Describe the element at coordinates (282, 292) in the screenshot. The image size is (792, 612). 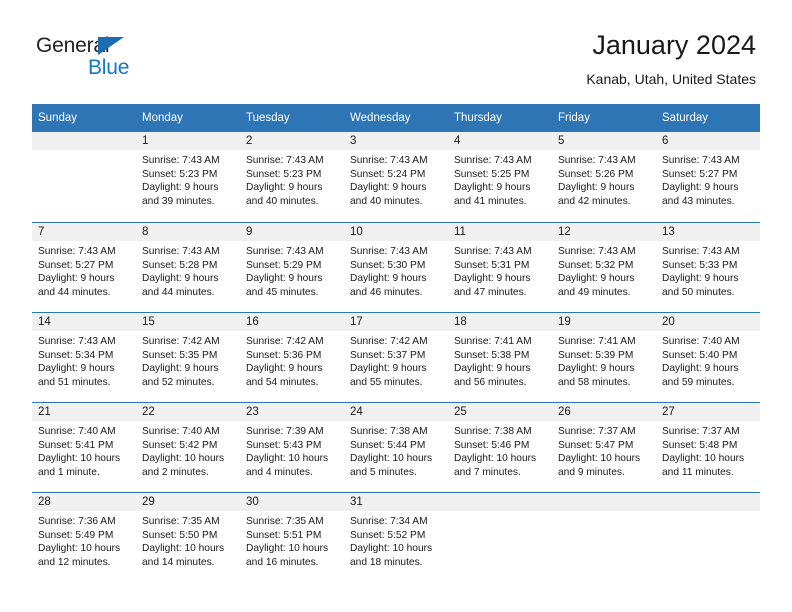
I see `daylight-text-line2: and 45 minutes.` at that location.